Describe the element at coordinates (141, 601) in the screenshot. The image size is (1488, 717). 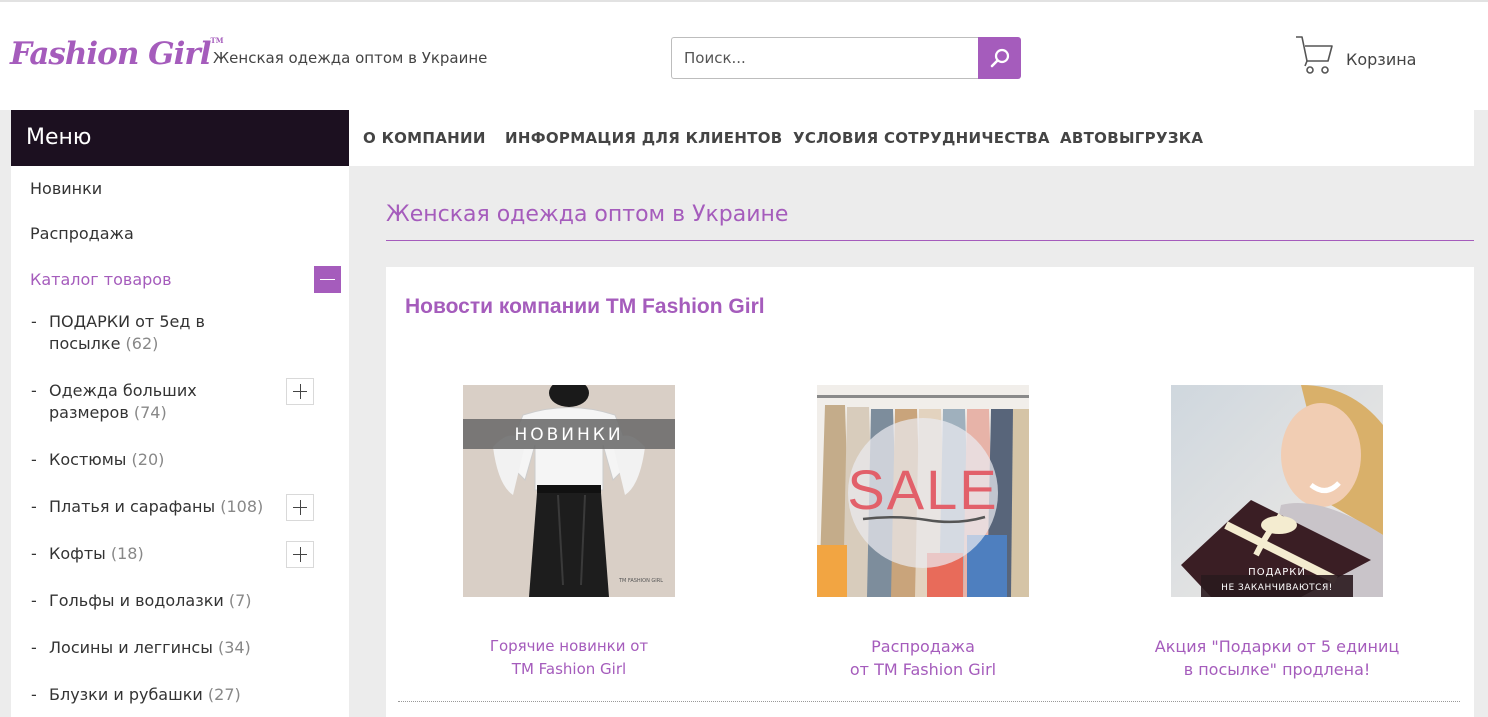
I see `category-turtlenecks: - Гольфы и водолазки (7)` at that location.